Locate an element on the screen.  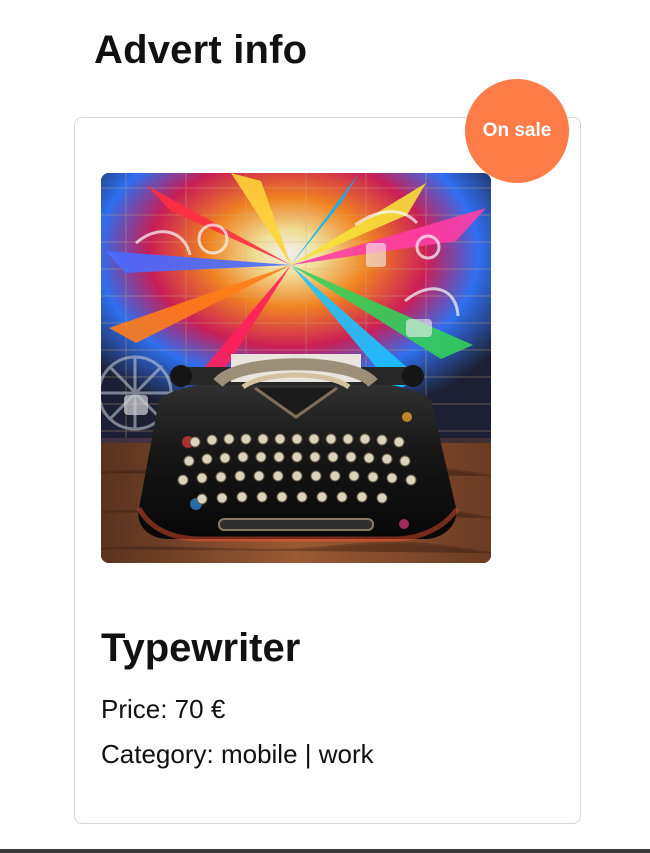
page-title: Advert info is located at coordinates (201, 50).